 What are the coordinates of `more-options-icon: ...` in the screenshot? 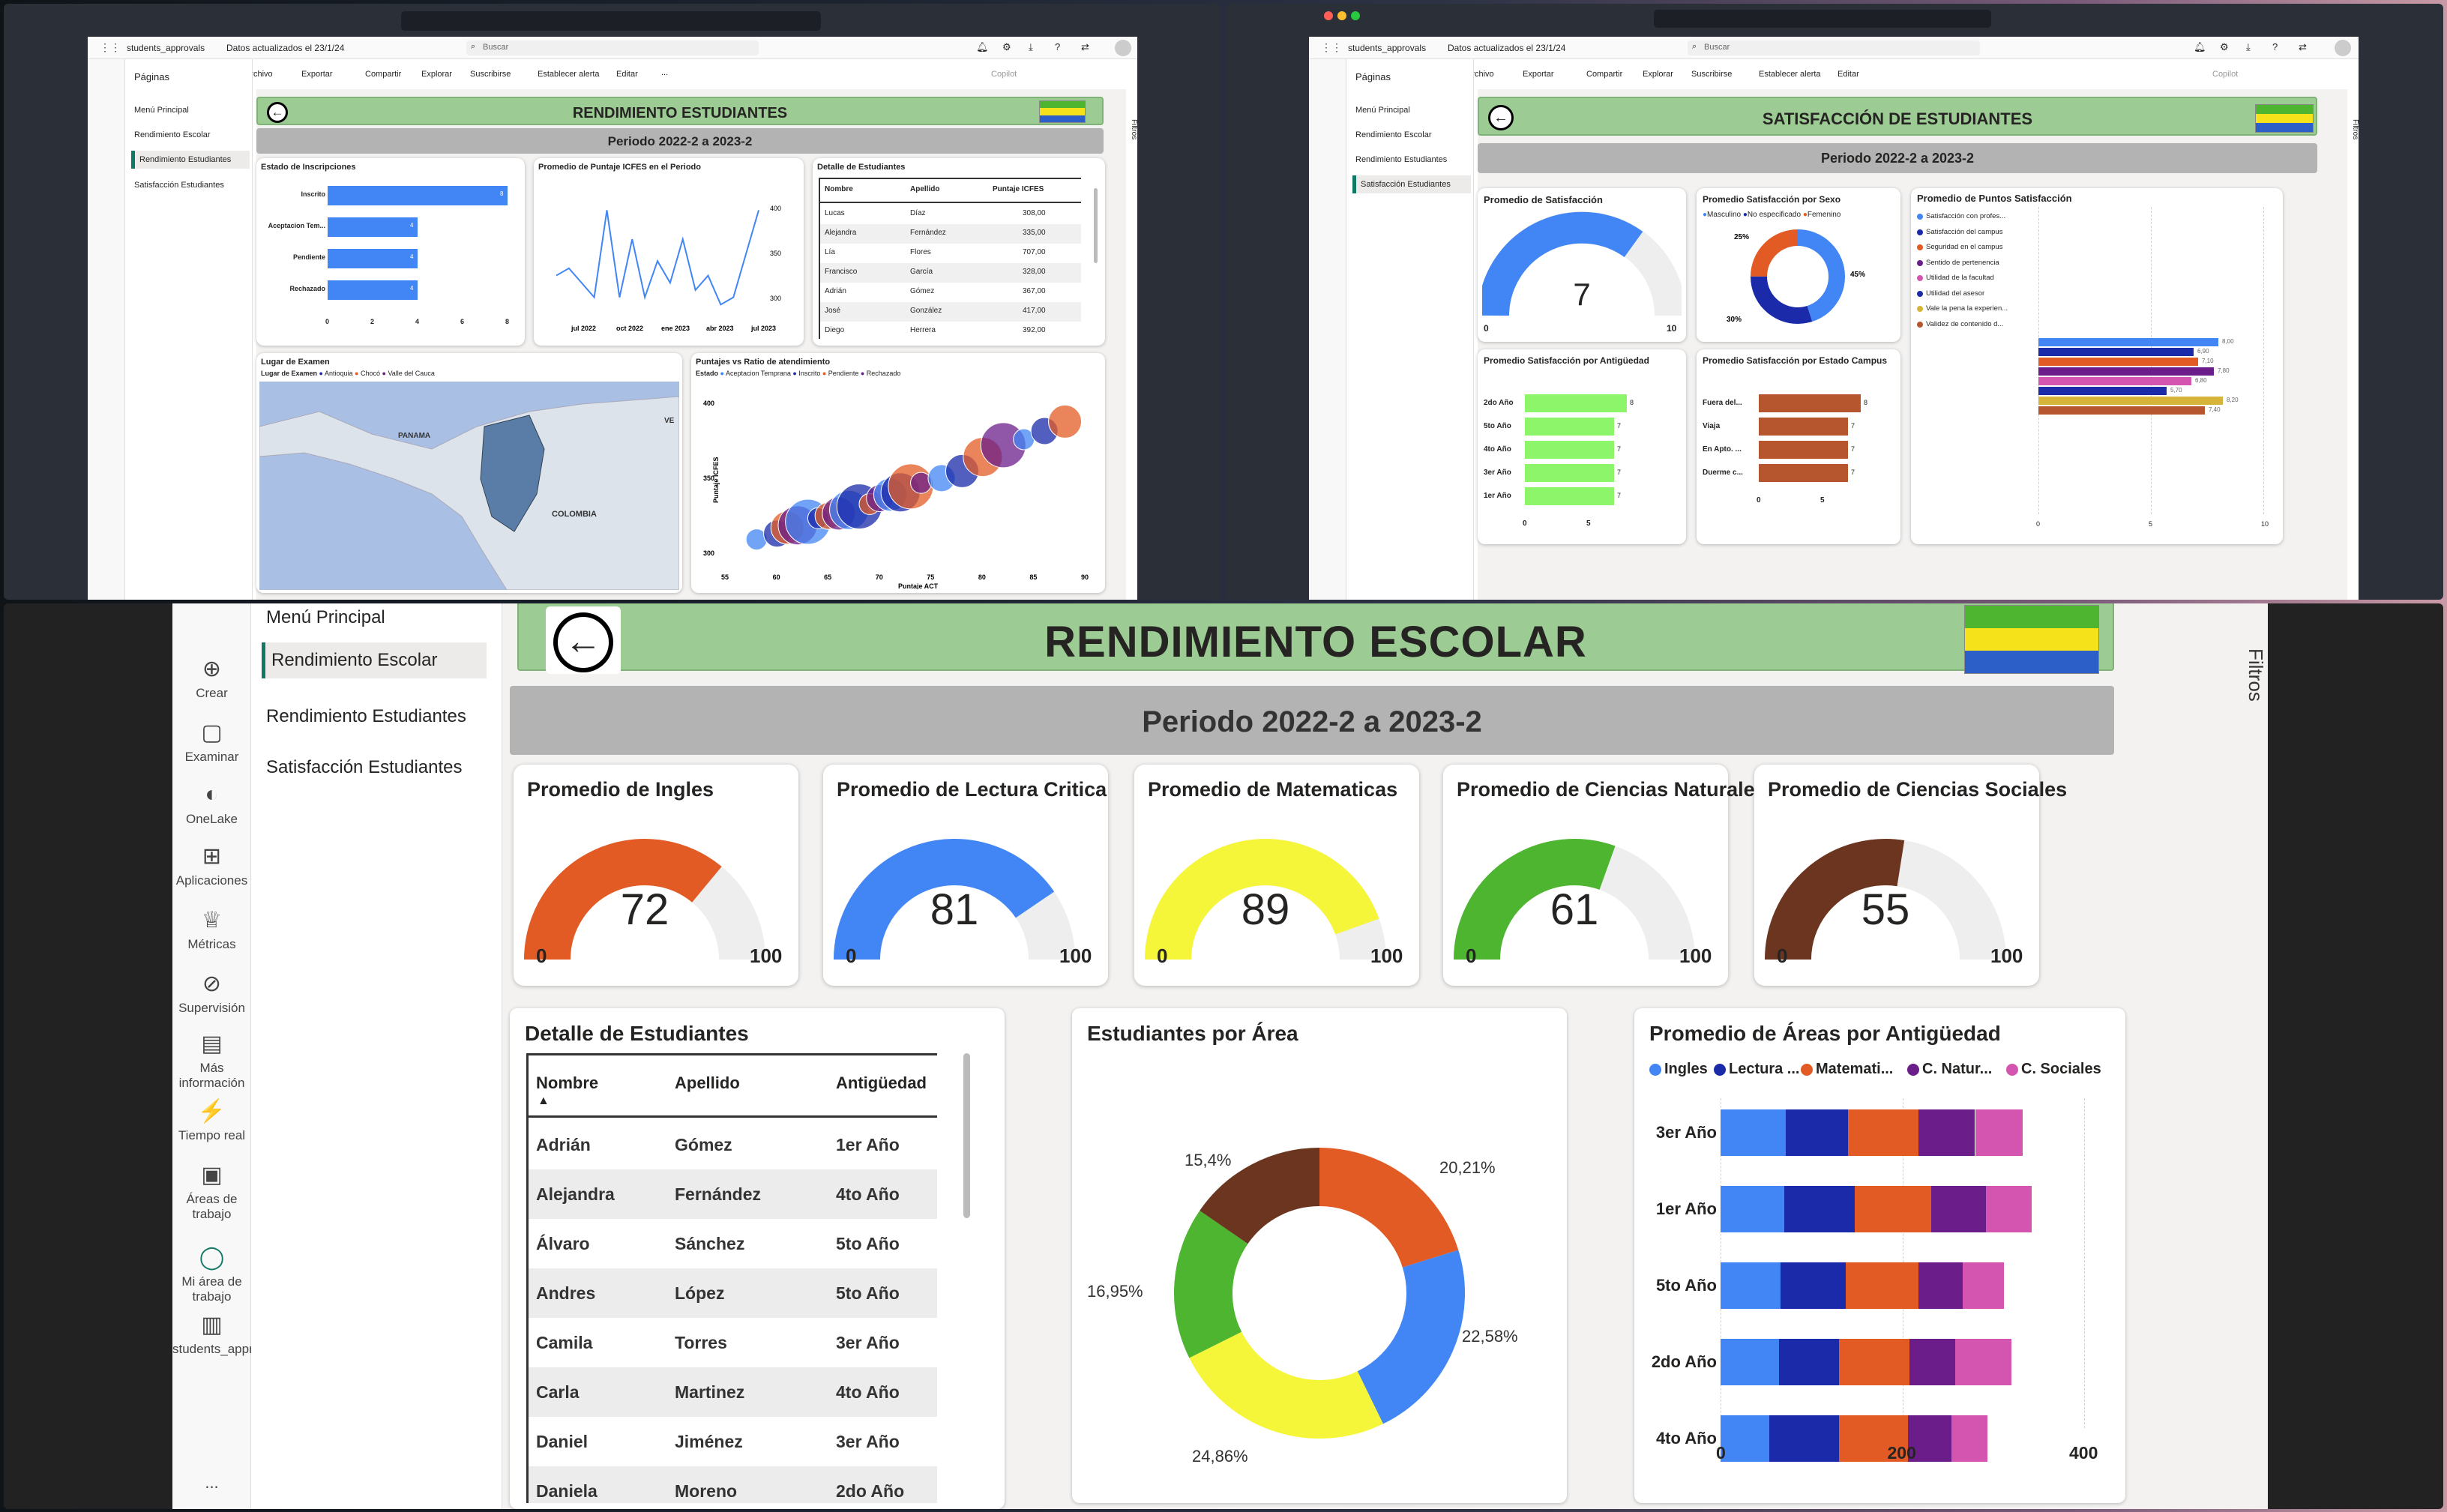 It's located at (664, 72).